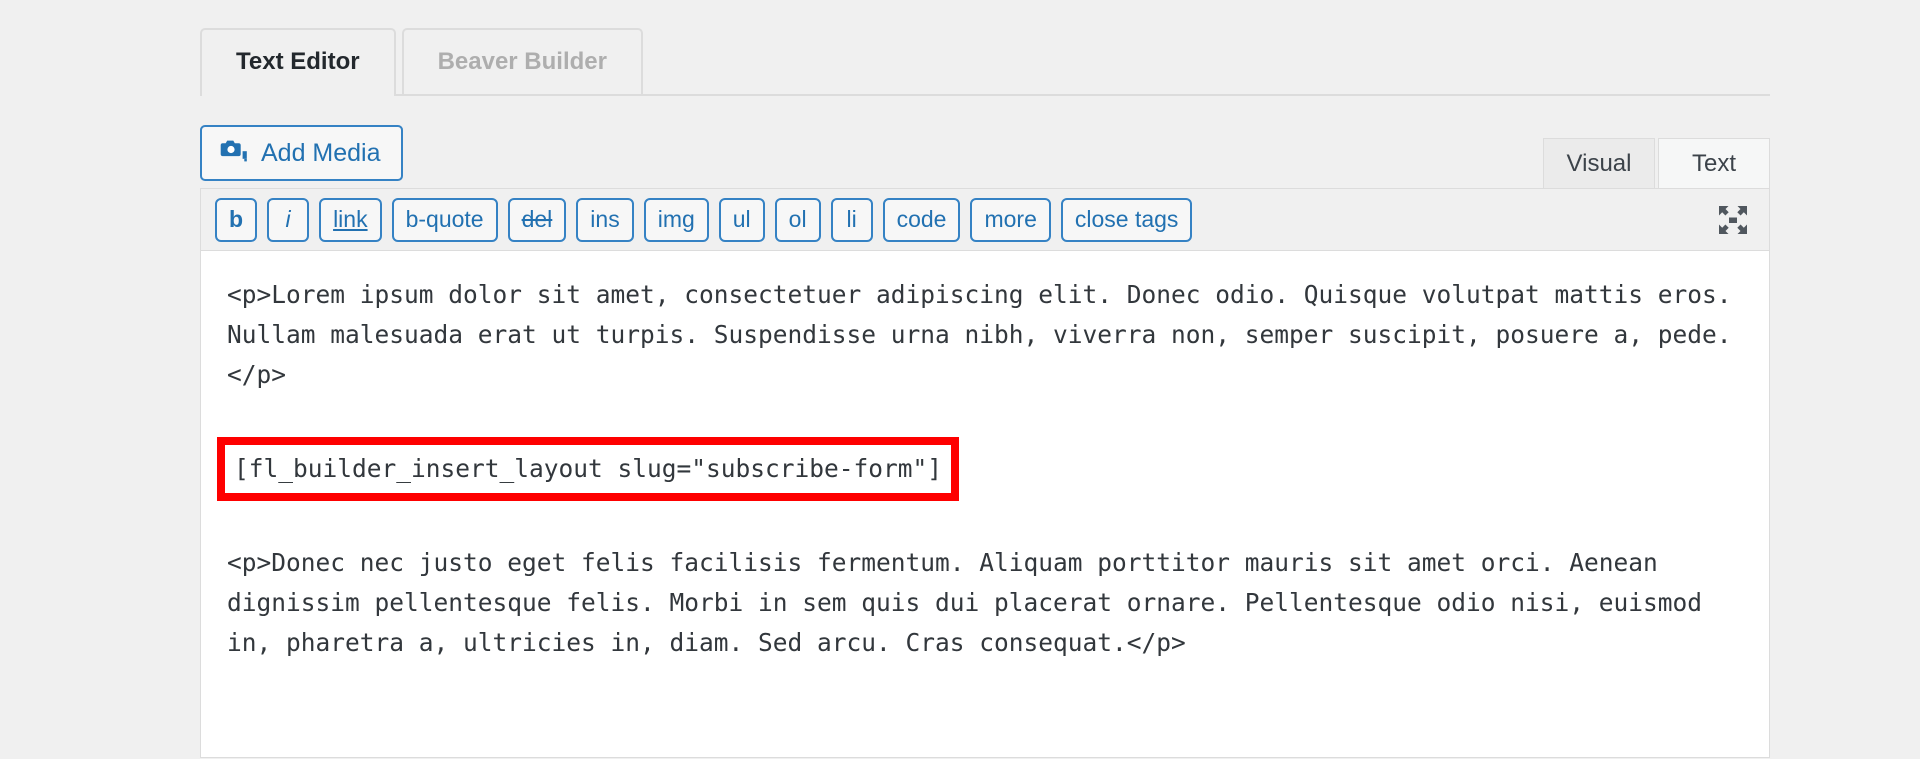 The image size is (1920, 759). I want to click on quicktag-code: code, so click(921, 219).